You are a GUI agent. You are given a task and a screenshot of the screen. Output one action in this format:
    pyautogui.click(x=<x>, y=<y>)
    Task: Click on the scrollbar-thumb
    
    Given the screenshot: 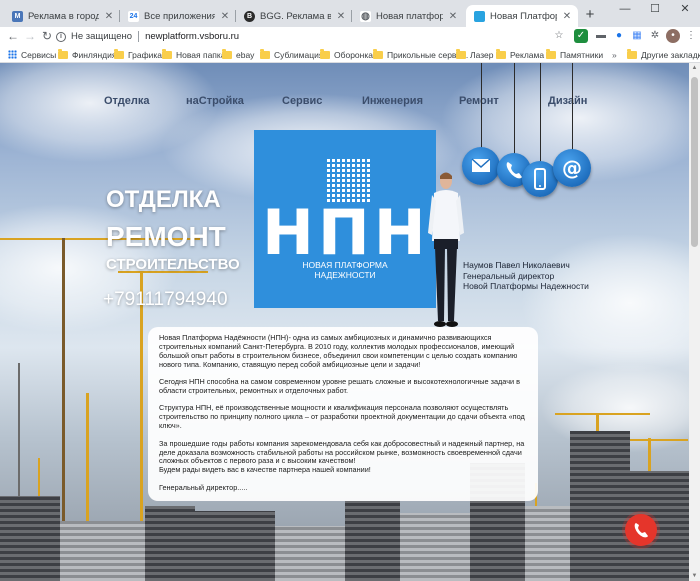 What is the action you would take?
    pyautogui.click(x=694, y=162)
    